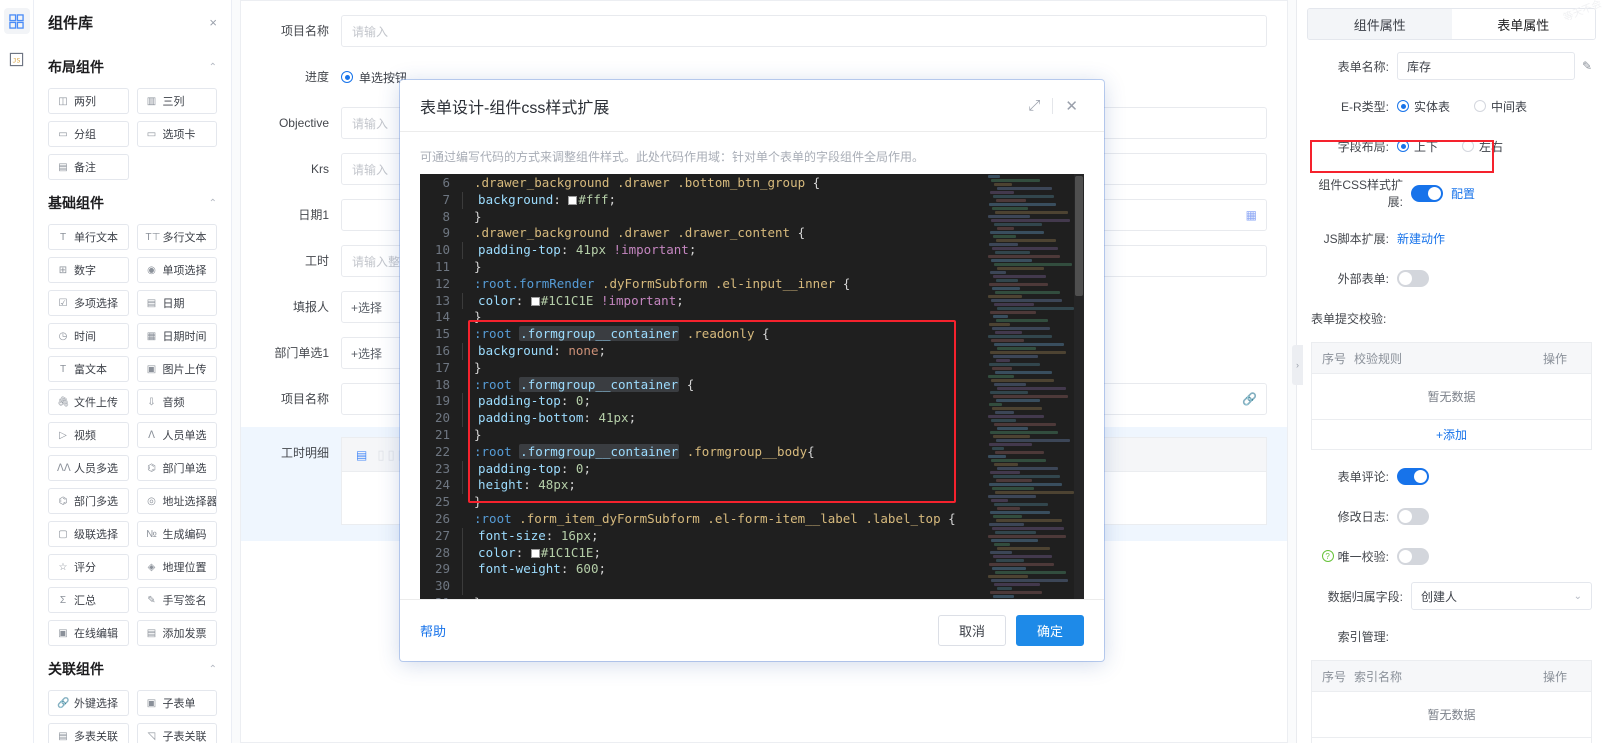  I want to click on close-icon: ✕, so click(1071, 106).